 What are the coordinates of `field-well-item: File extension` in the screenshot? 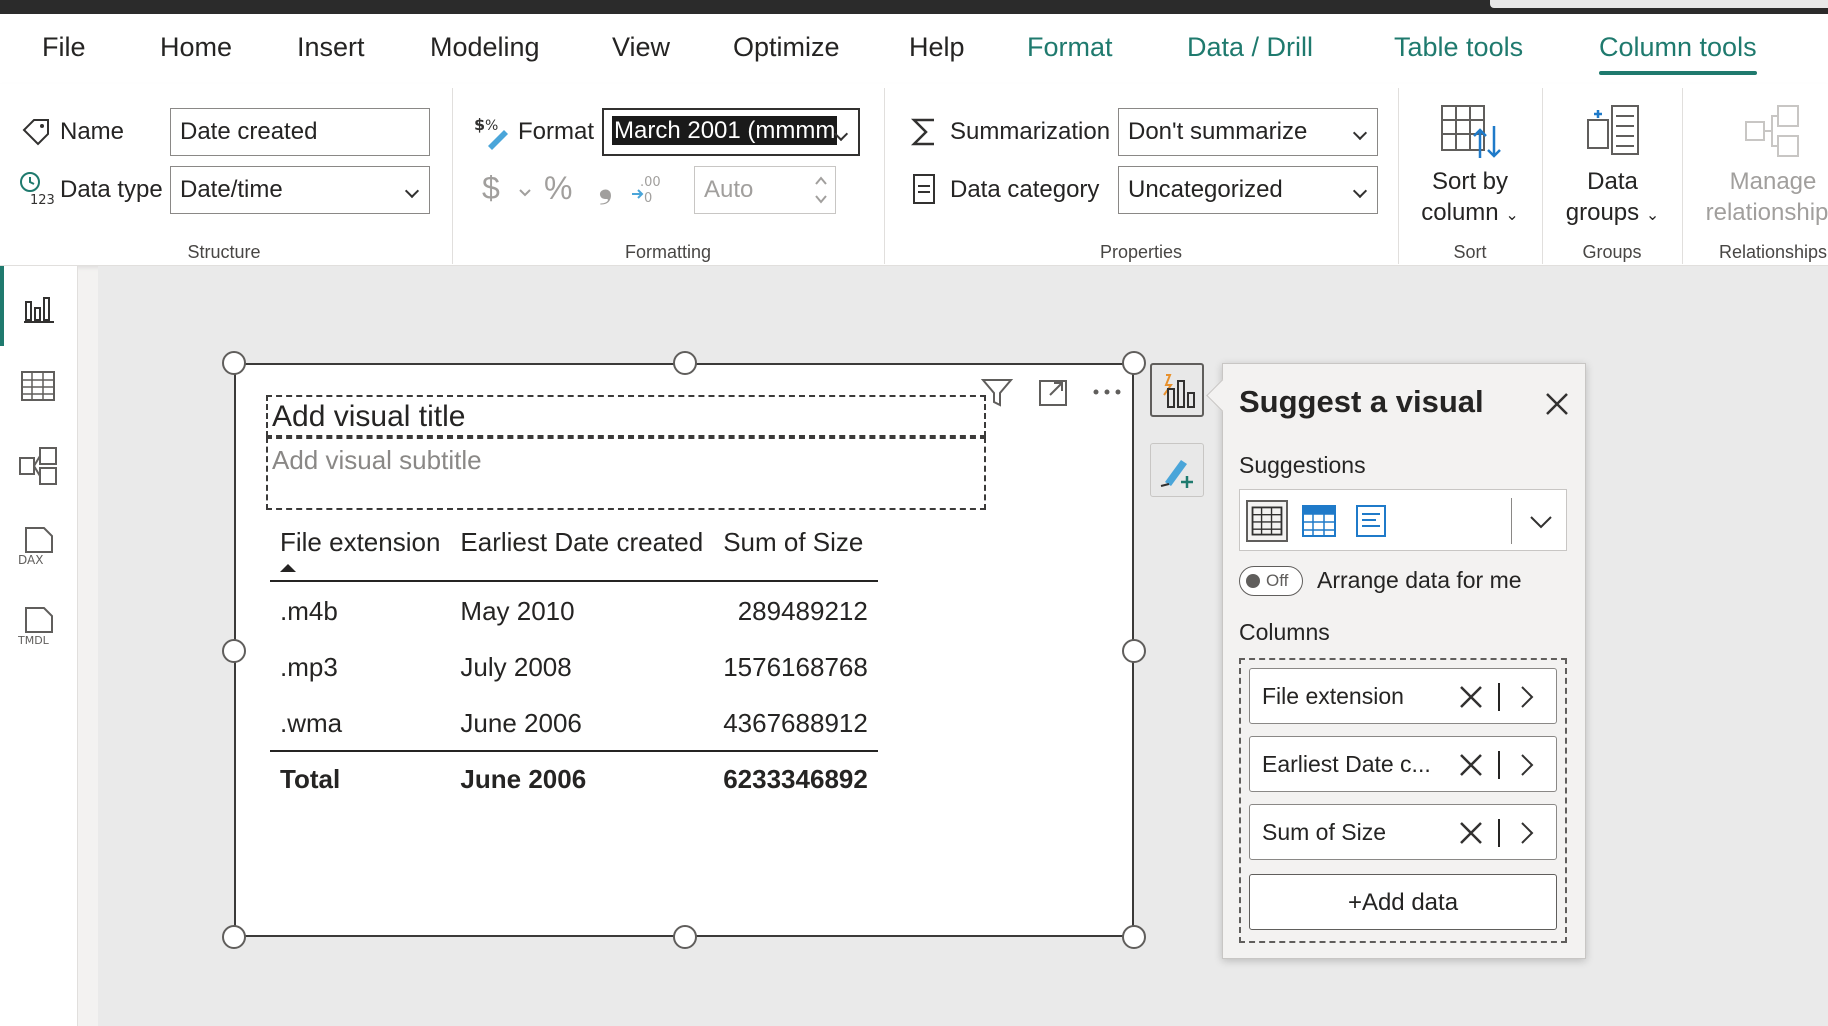 It's located at (1403, 696).